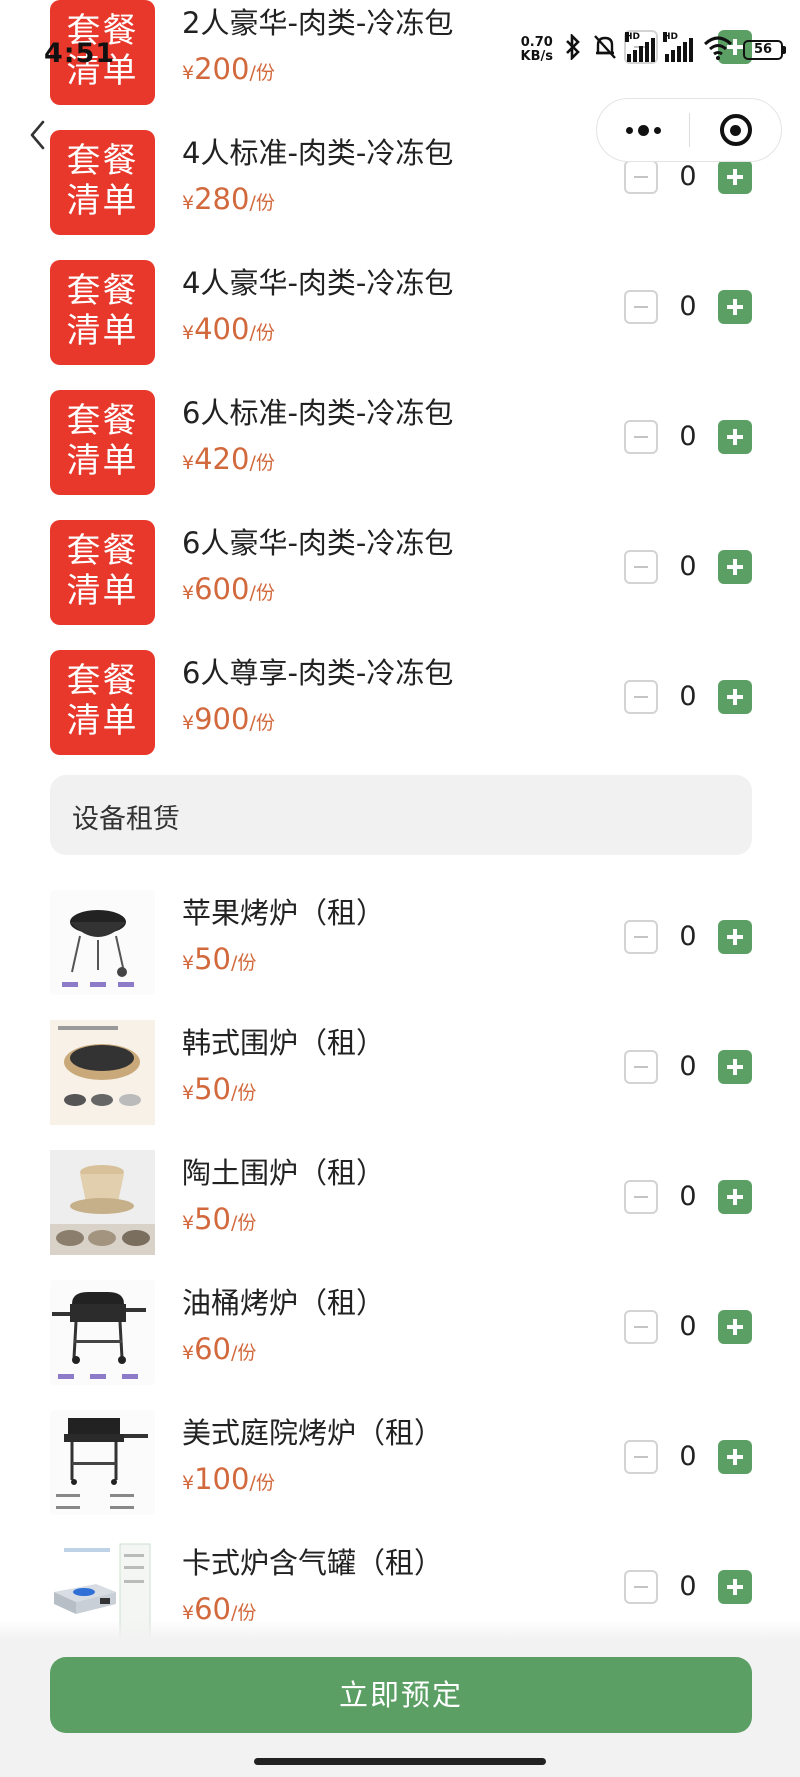  I want to click on more-dots-icon, so click(643, 130).